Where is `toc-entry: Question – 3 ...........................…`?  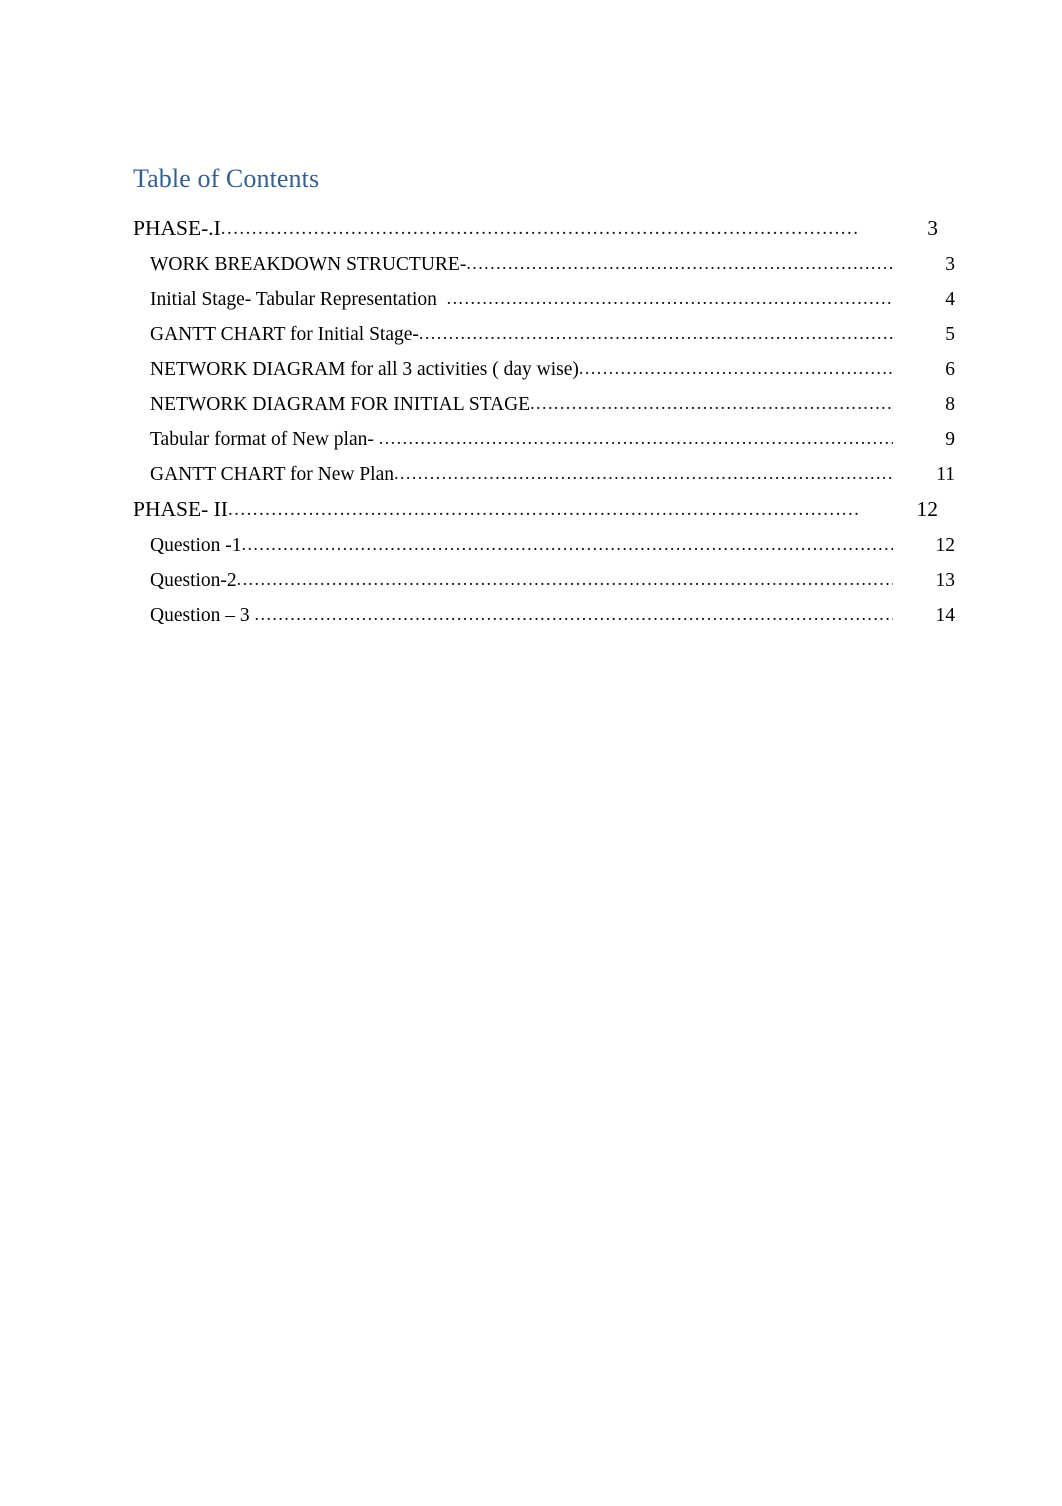
toc-entry: Question – 3 ...........................… is located at coordinates (544, 615).